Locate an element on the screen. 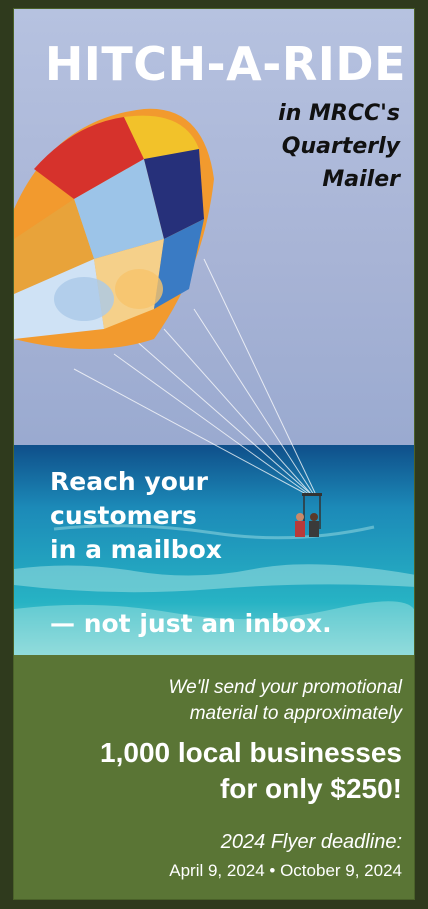 The width and height of the screenshot is (428, 909). promo-line: material to approximately is located at coordinates (295, 713).